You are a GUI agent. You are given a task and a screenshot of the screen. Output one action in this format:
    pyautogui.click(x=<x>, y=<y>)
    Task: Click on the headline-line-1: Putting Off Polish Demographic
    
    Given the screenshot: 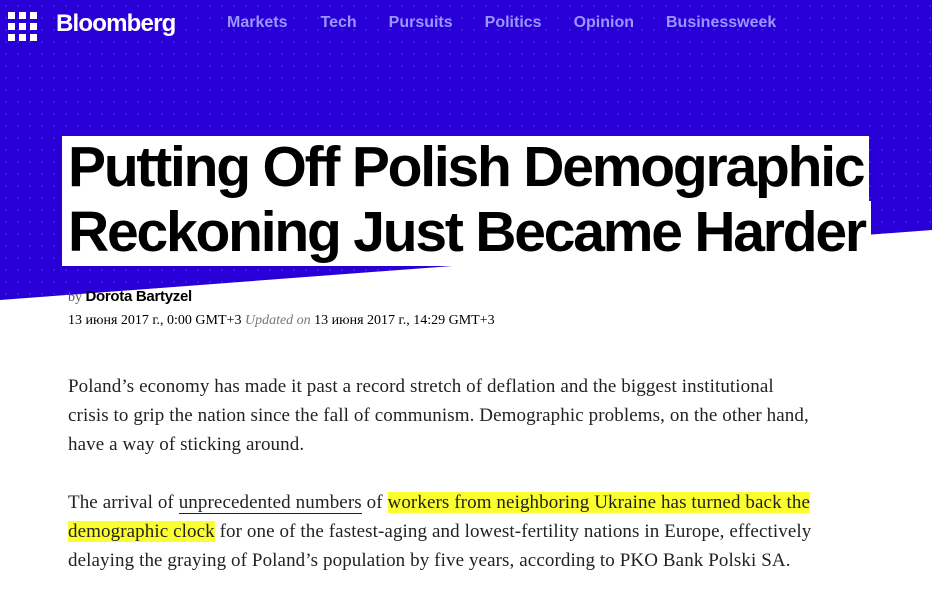 What is the action you would take?
    pyautogui.click(x=466, y=168)
    